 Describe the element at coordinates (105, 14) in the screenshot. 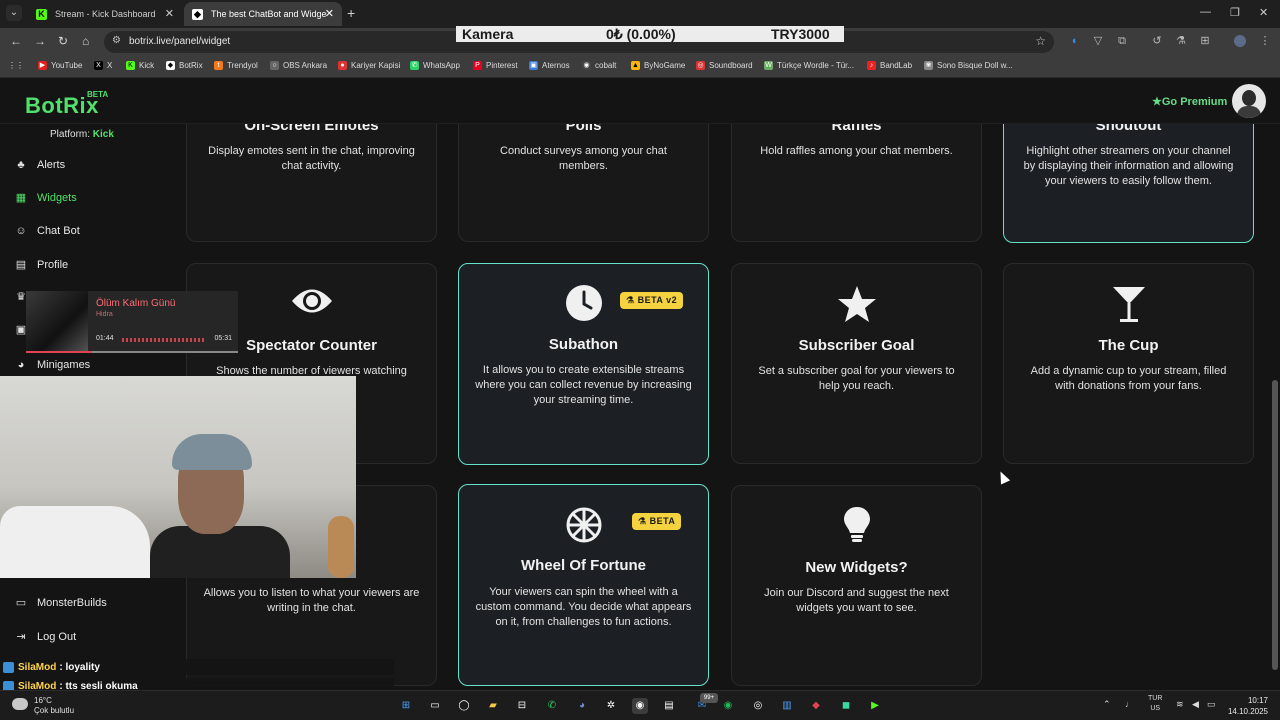

I see `browser-tab-kick-dashboard: K Stream - Kick Dashboard ✕` at that location.